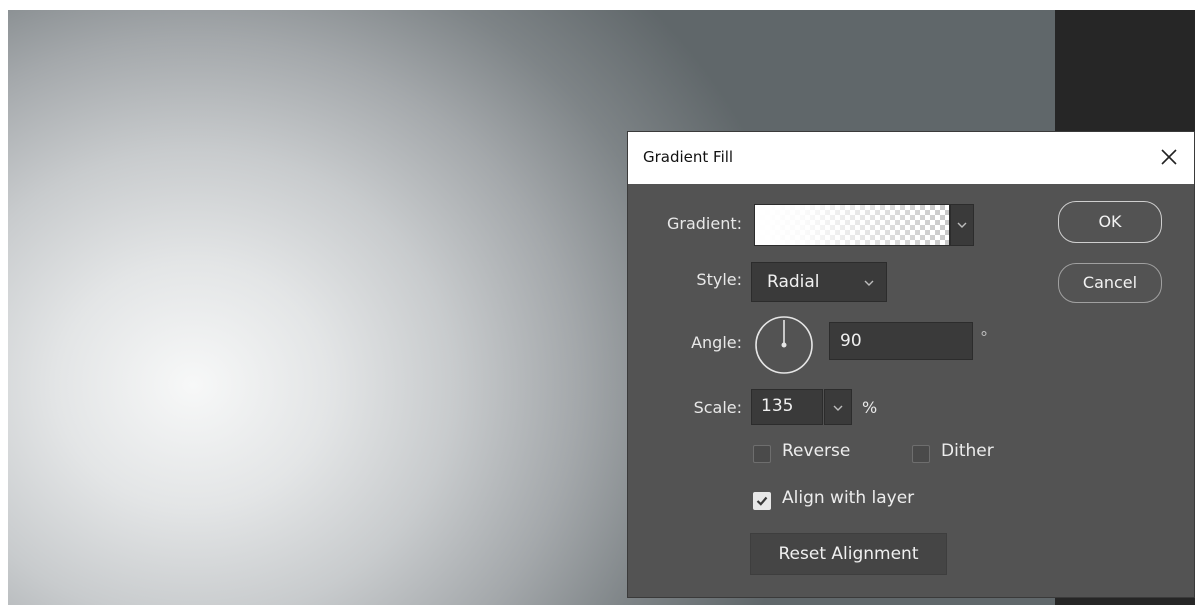 The width and height of the screenshot is (1195, 605). Describe the element at coordinates (816, 451) in the screenshot. I see `reverse-label: Reverse` at that location.